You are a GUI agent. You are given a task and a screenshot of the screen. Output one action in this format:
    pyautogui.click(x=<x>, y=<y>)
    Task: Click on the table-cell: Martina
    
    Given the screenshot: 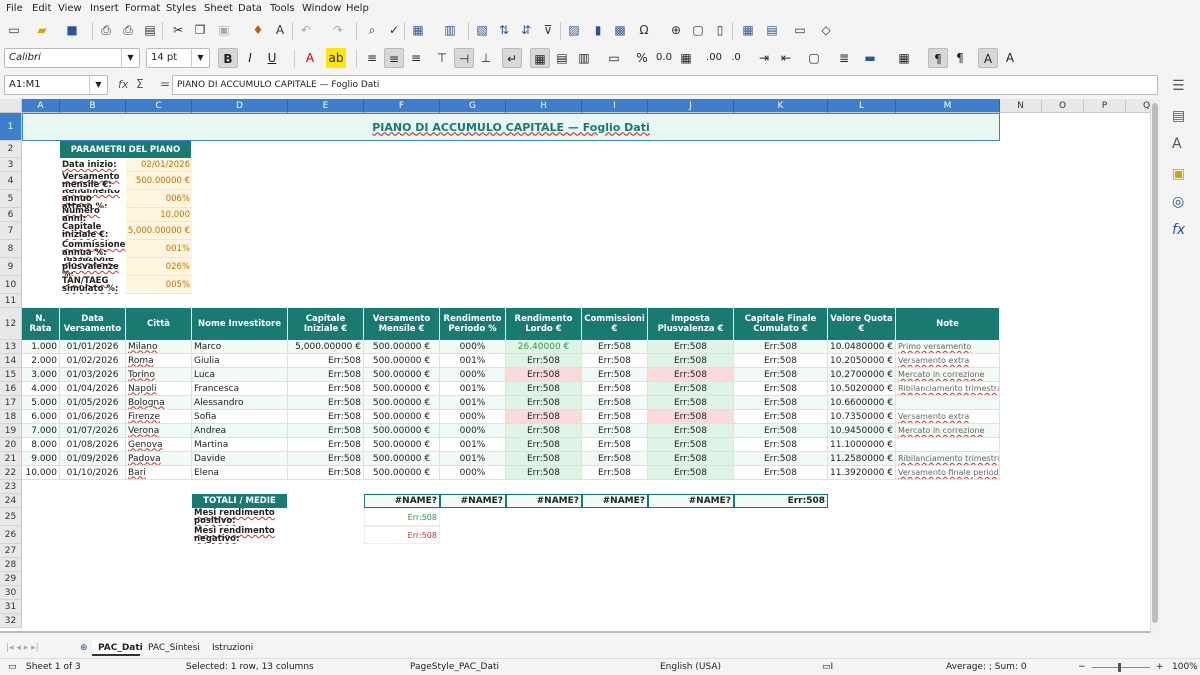 What is the action you would take?
    pyautogui.click(x=240, y=445)
    